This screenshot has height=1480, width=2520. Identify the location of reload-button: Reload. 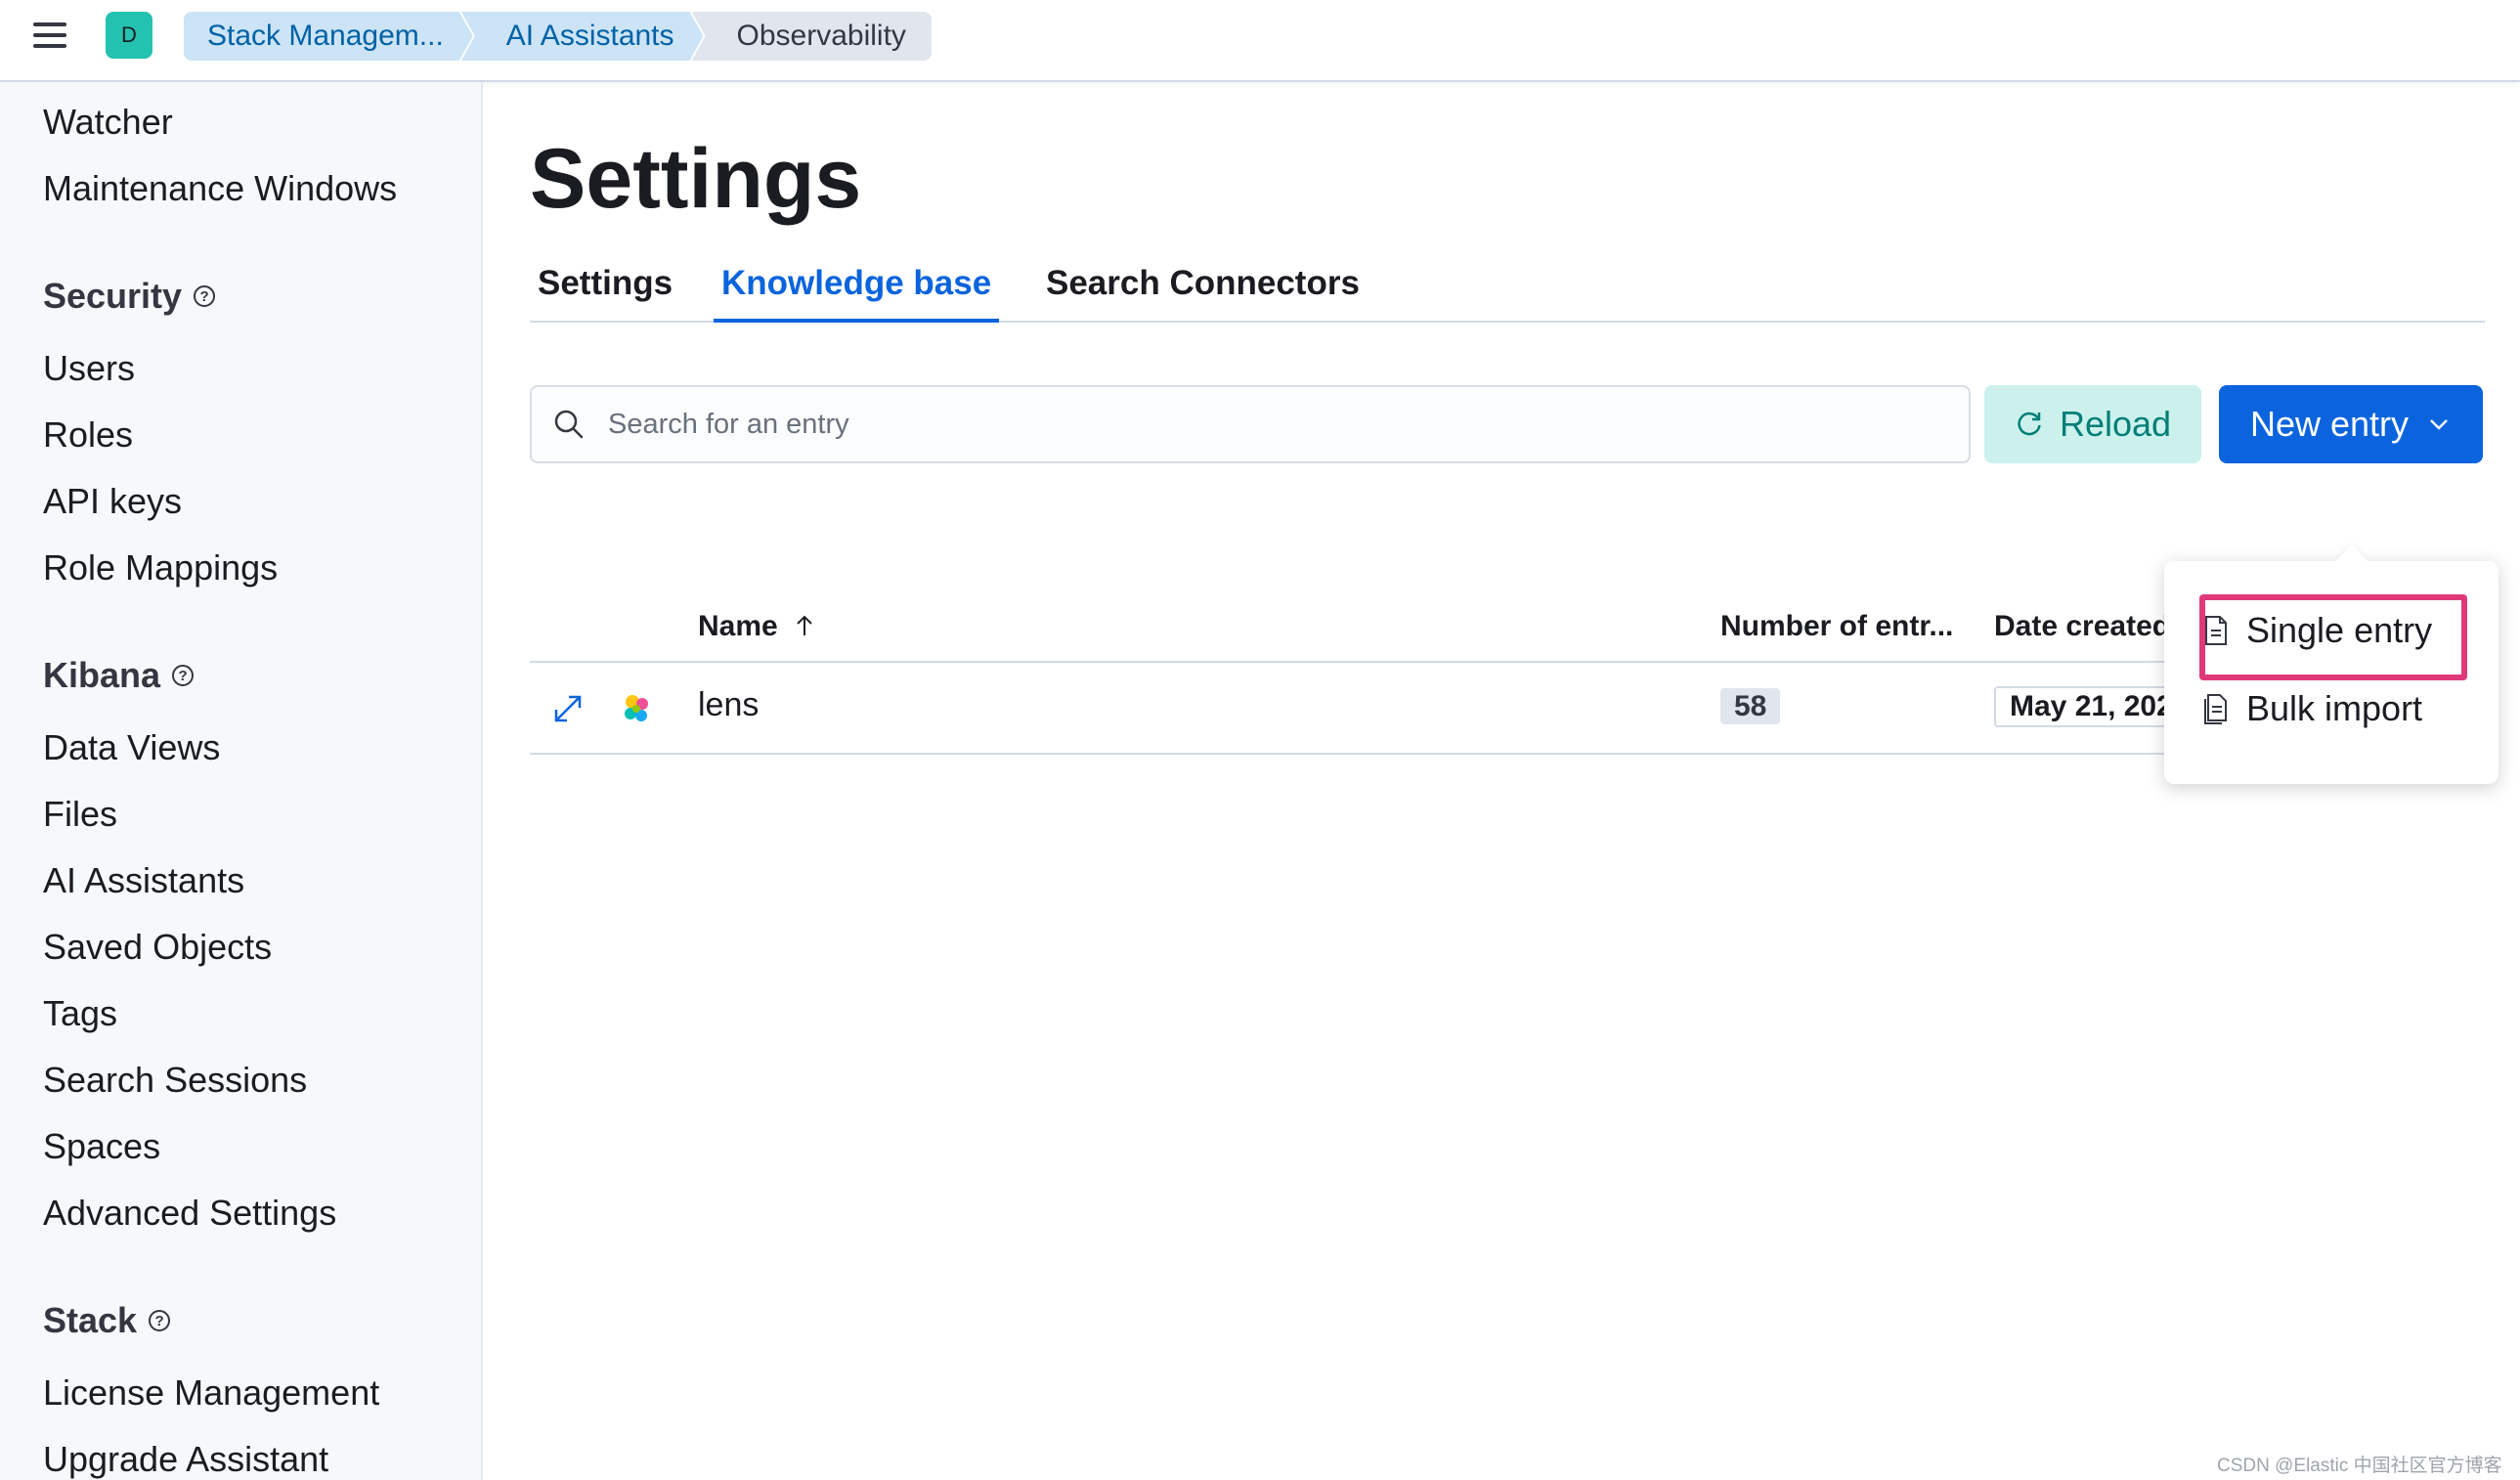
(2092, 424).